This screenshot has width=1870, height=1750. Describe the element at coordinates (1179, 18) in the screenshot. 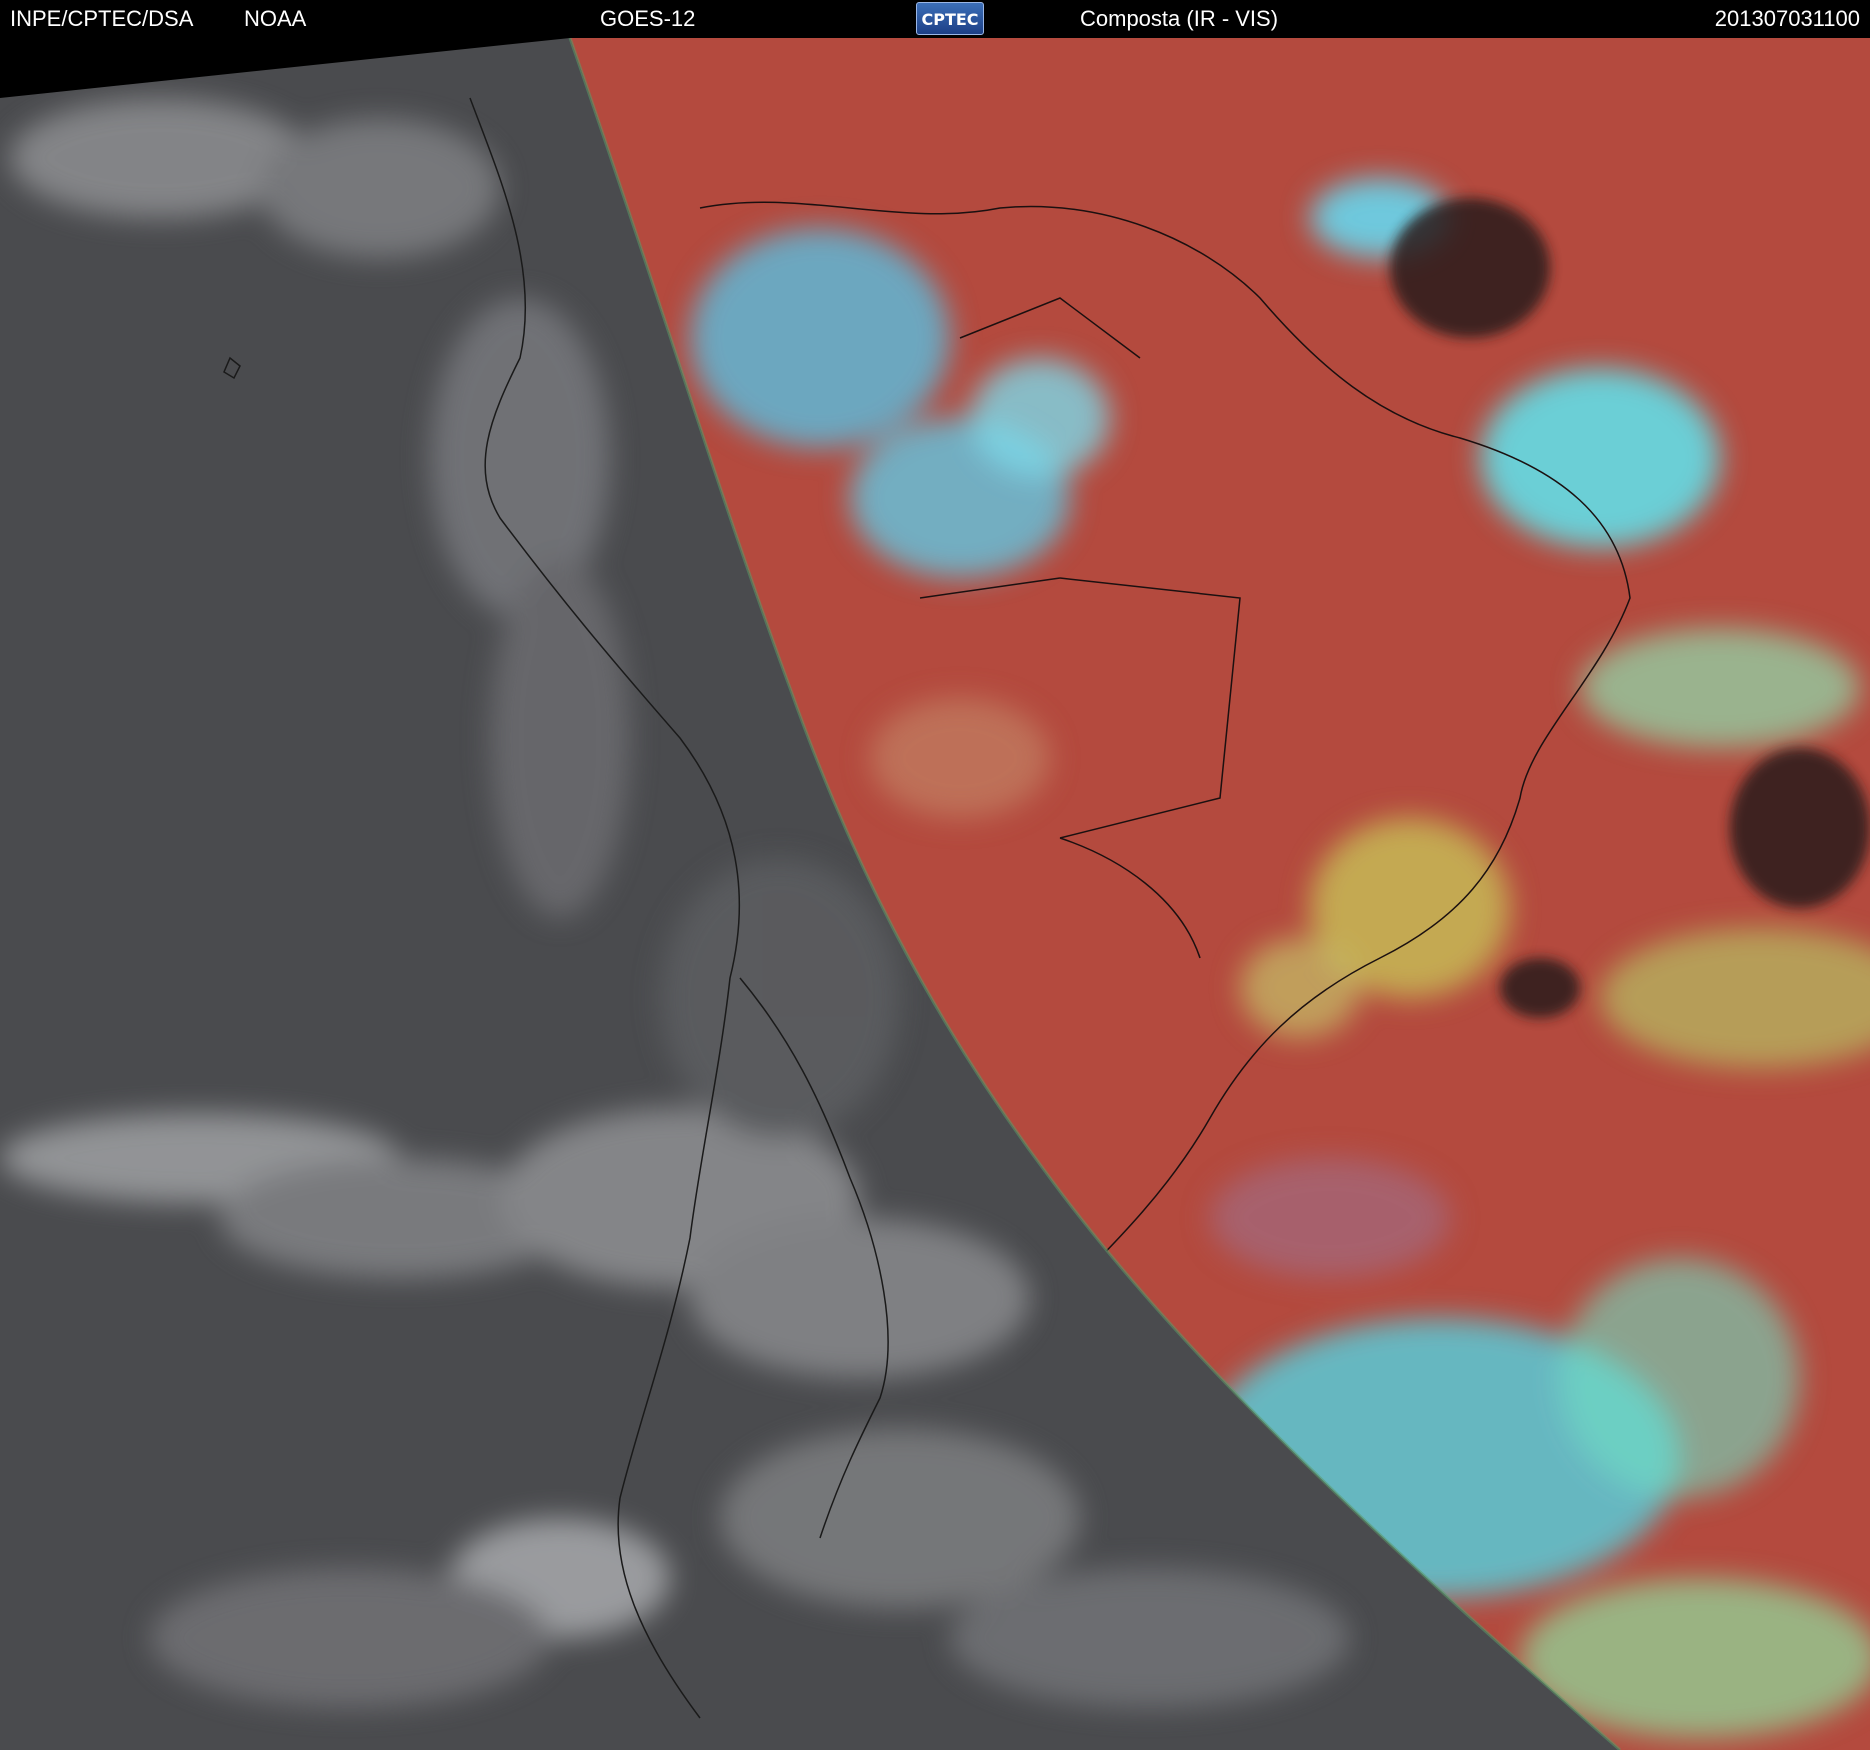

I see `product-label: Composta (IR - VIS)` at that location.